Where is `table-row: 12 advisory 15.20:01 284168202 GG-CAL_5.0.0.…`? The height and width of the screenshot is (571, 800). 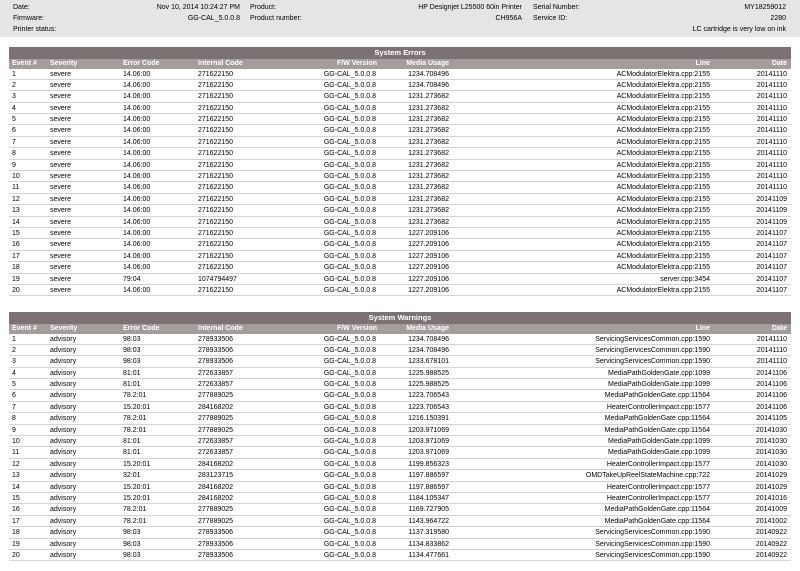 table-row: 12 advisory 15.20:01 284168202 GG-CAL_5.0.0.… is located at coordinates (400, 465).